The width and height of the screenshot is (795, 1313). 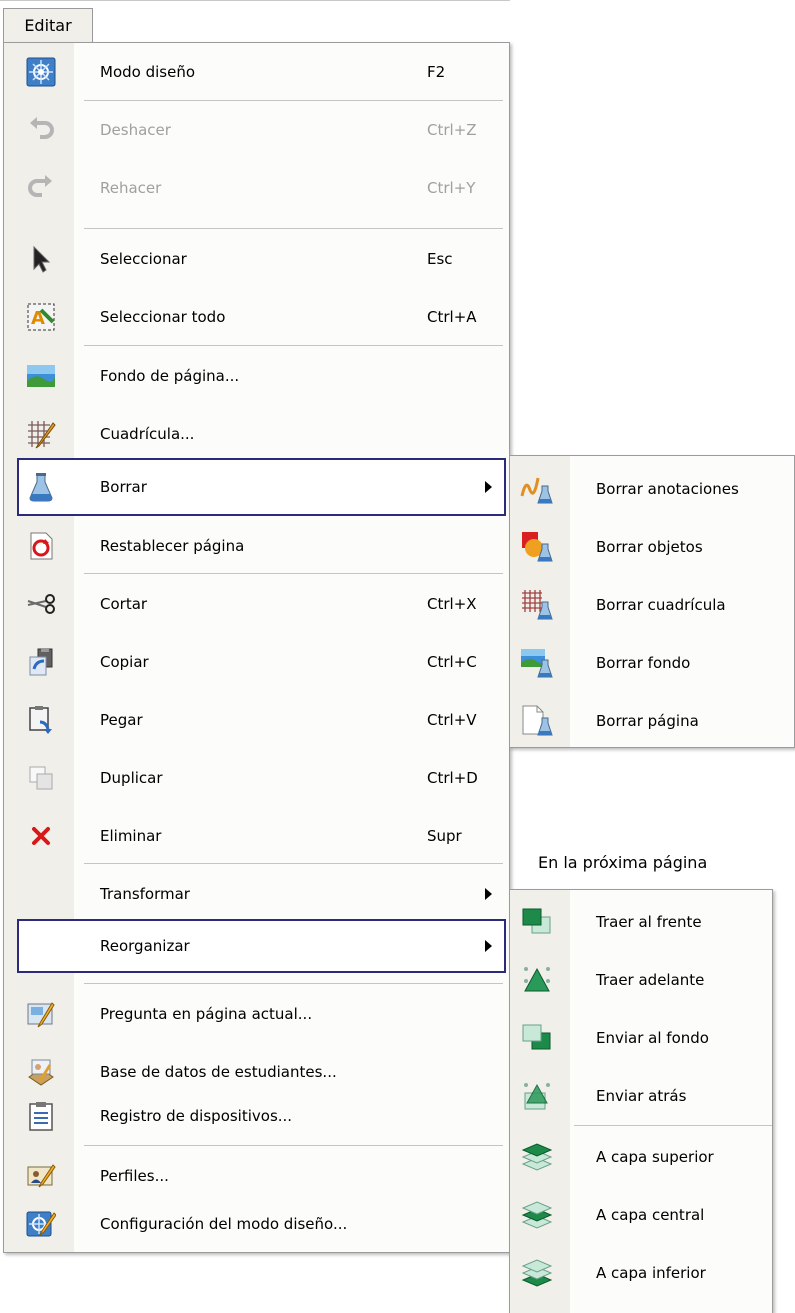 I want to click on device-registry-icon, so click(x=41, y=1116).